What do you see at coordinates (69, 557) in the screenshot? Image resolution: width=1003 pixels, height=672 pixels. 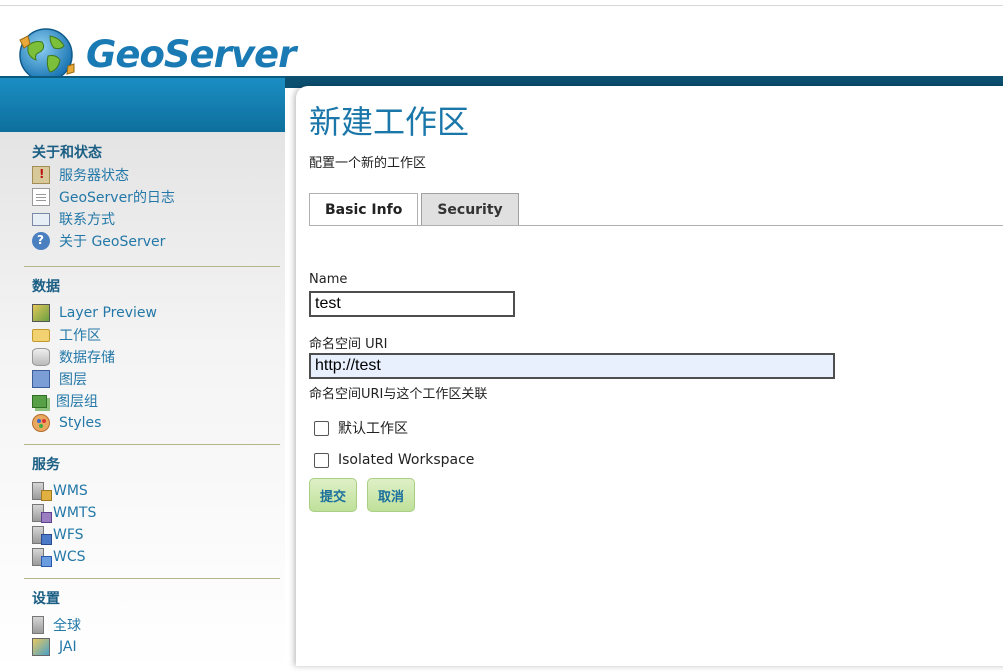 I see `sidebar-item-label: WCS` at bounding box center [69, 557].